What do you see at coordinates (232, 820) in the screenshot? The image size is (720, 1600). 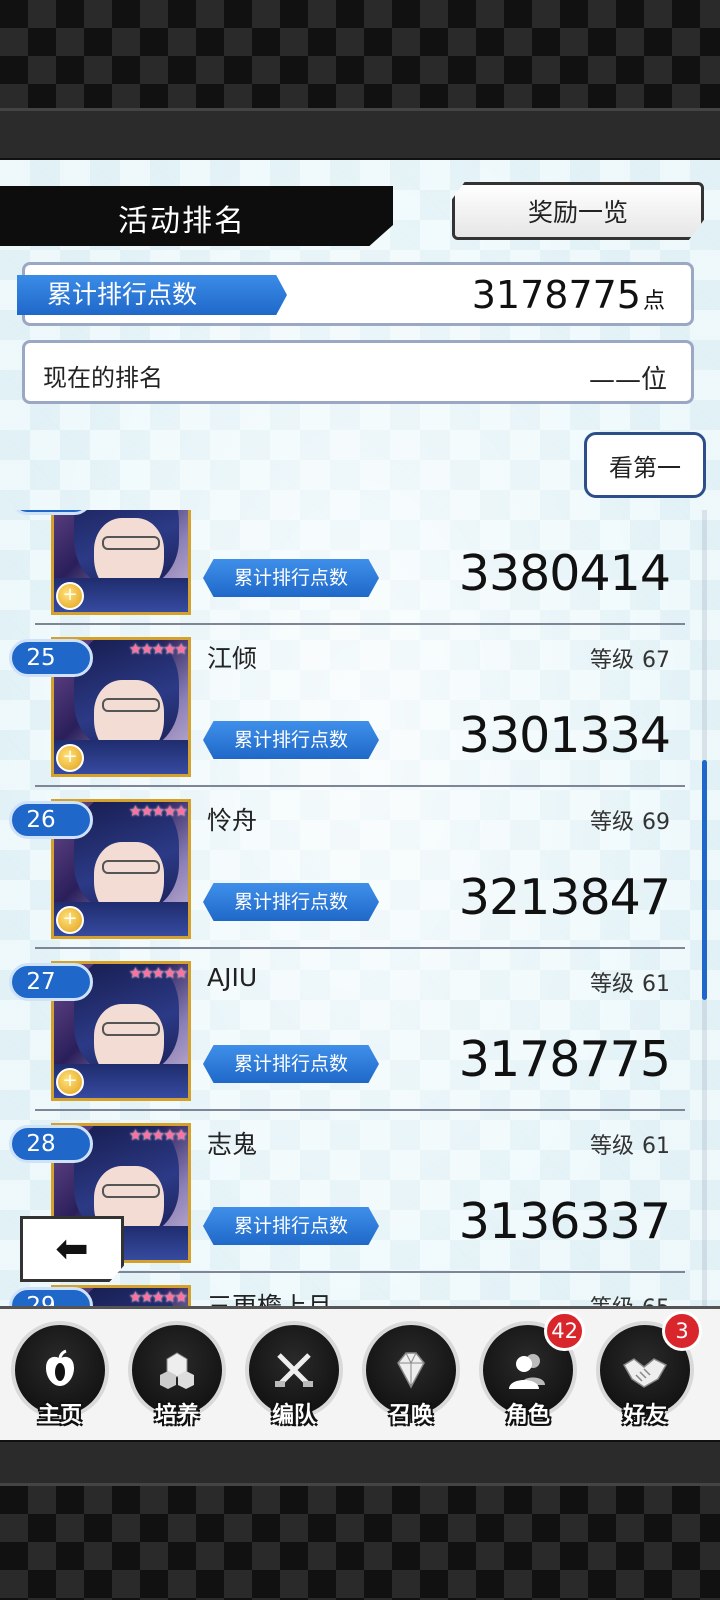 I see `player-name: 怜舟` at bounding box center [232, 820].